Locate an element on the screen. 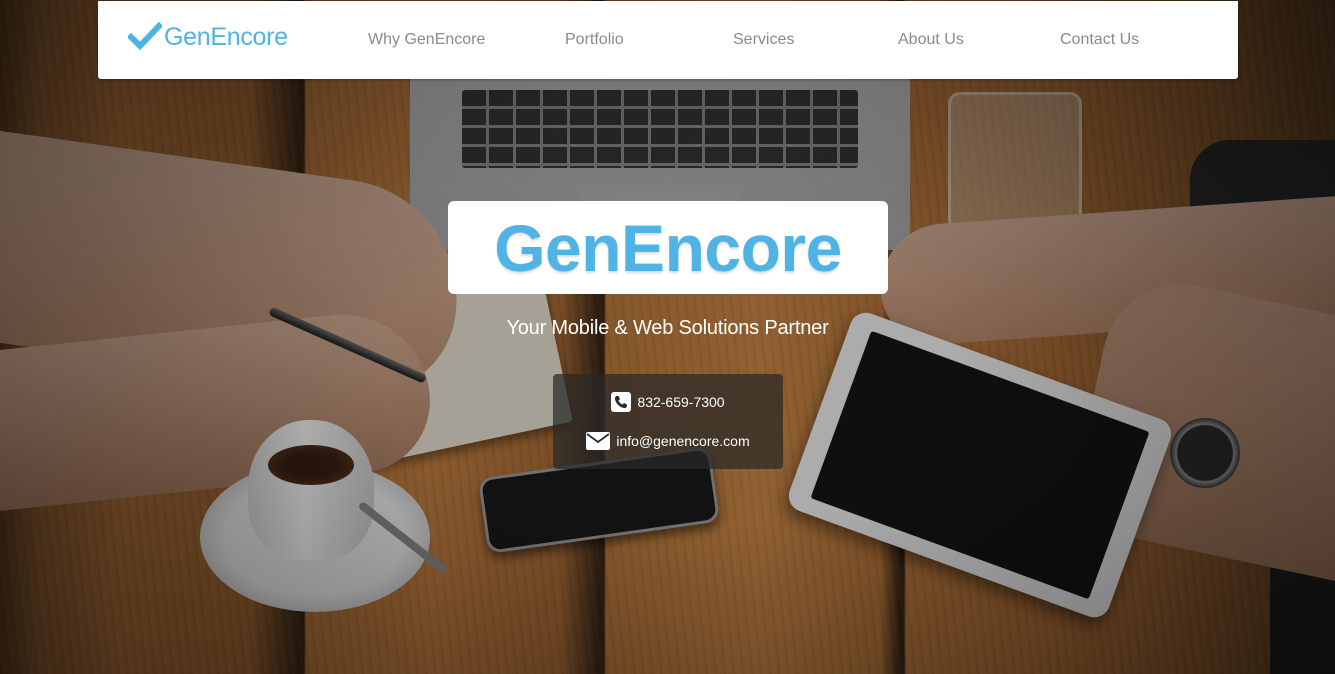 The image size is (1335, 674). envelope-icon is located at coordinates (598, 441).